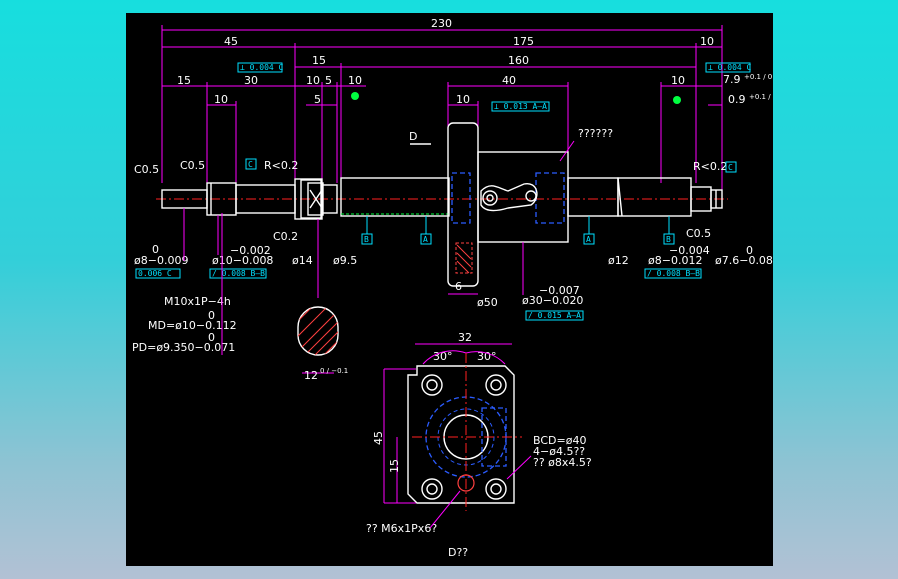 The height and width of the screenshot is (579, 898). I want to click on surface-mark-right-icon, so click(677, 100).